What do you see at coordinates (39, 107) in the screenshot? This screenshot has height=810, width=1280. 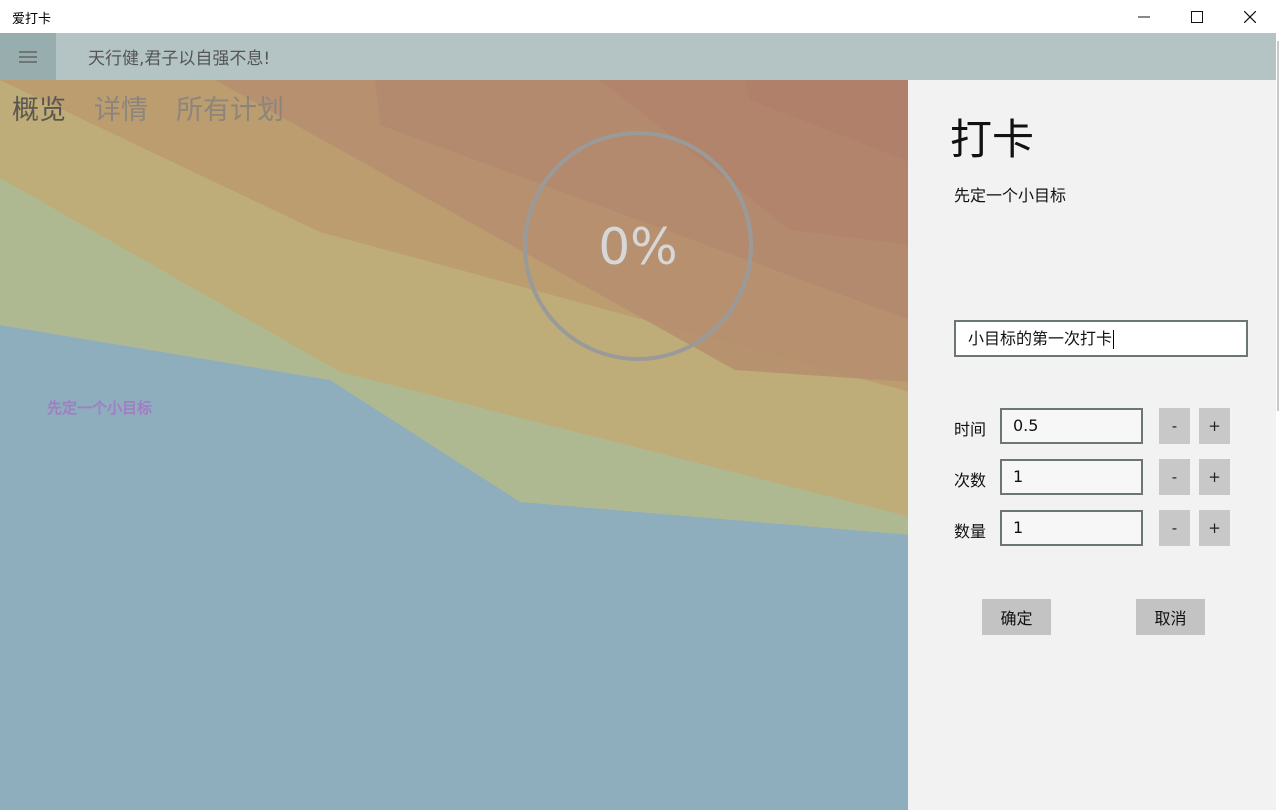 I see `tab-overview: 概览` at bounding box center [39, 107].